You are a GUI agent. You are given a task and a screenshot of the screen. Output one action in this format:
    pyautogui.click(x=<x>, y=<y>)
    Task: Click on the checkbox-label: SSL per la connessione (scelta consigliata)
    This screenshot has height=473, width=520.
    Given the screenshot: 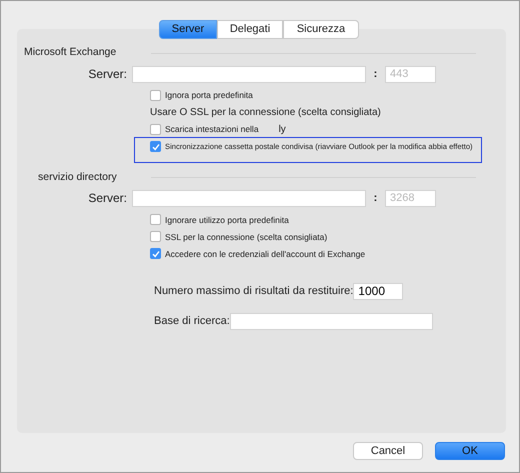 What is the action you would take?
    pyautogui.click(x=246, y=237)
    